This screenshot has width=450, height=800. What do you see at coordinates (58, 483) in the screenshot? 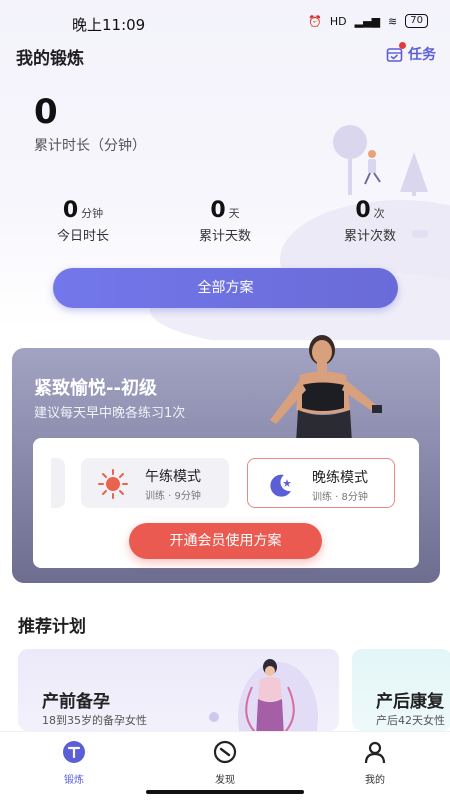
I see `mode-card-previous` at bounding box center [58, 483].